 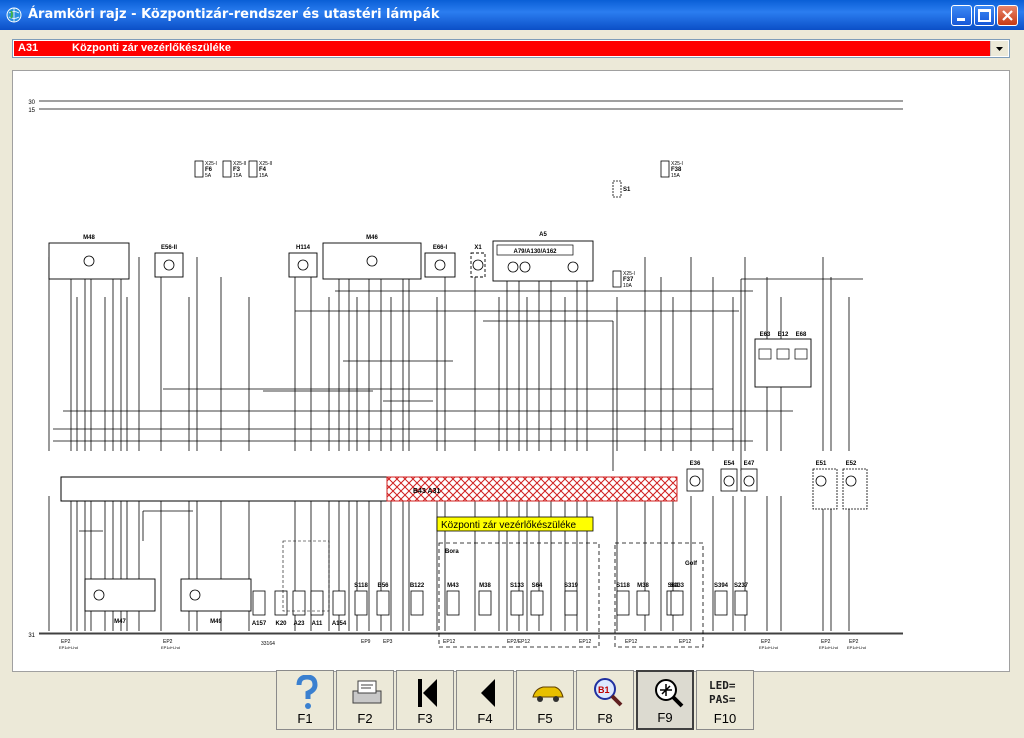 I want to click on toolbar-button-f4: F4, so click(x=485, y=700).